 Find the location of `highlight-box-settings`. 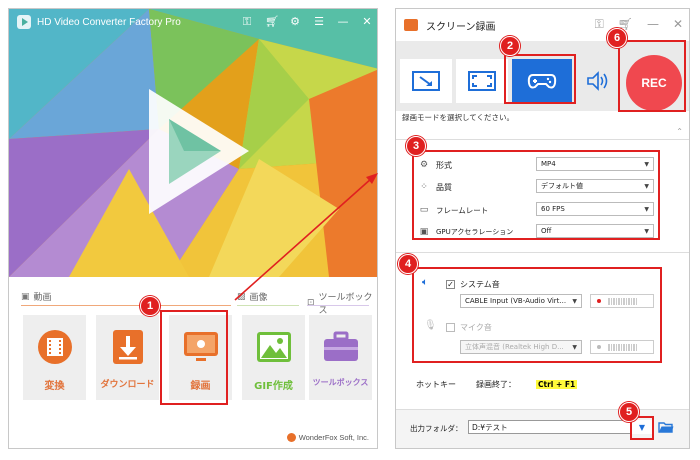

highlight-box-settings is located at coordinates (536, 195).